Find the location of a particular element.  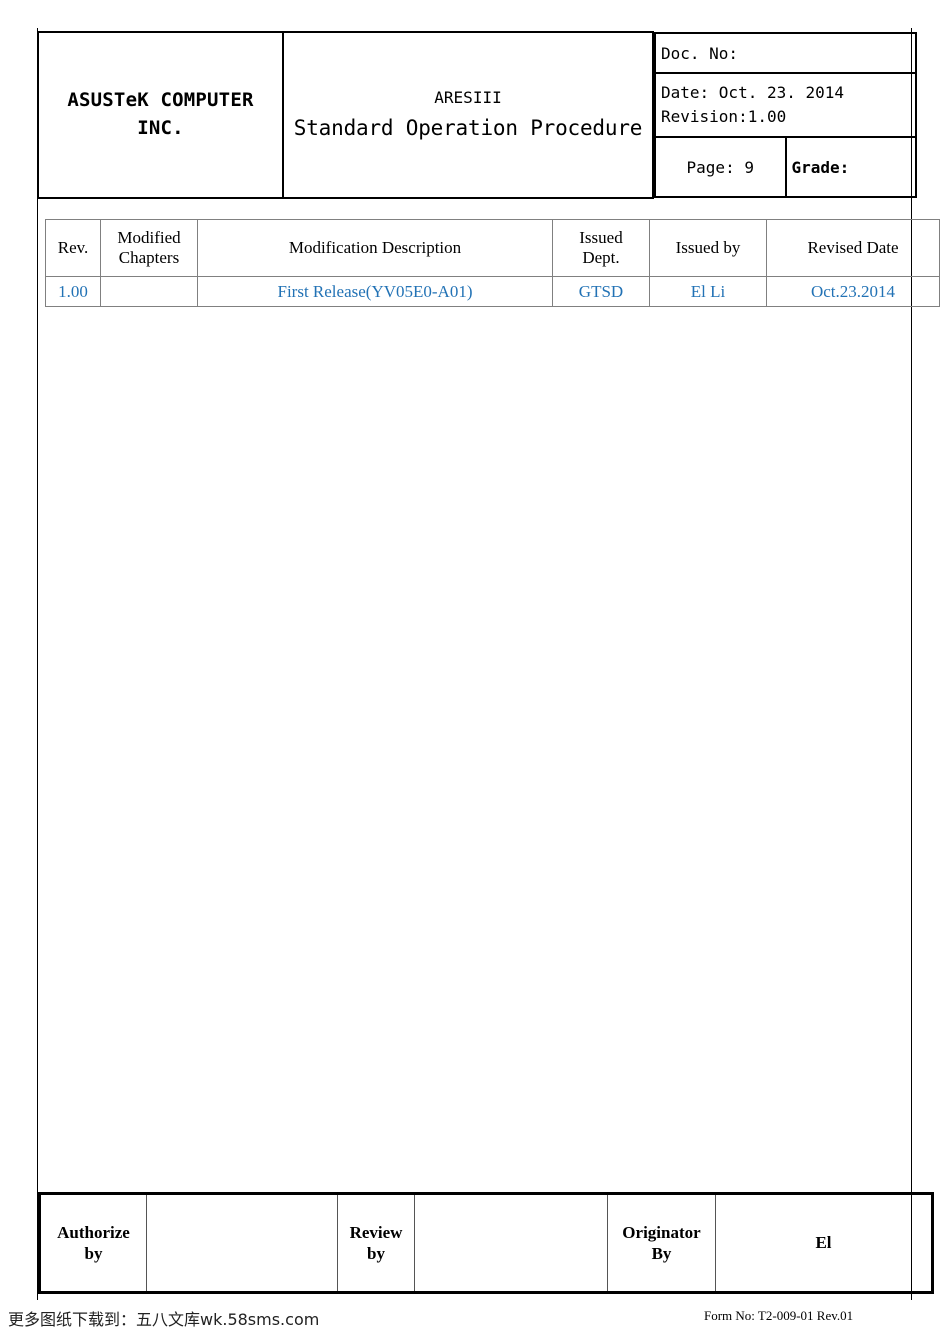

date-line: Date: Oct. 23. 2014 is located at coordinates (753, 92).